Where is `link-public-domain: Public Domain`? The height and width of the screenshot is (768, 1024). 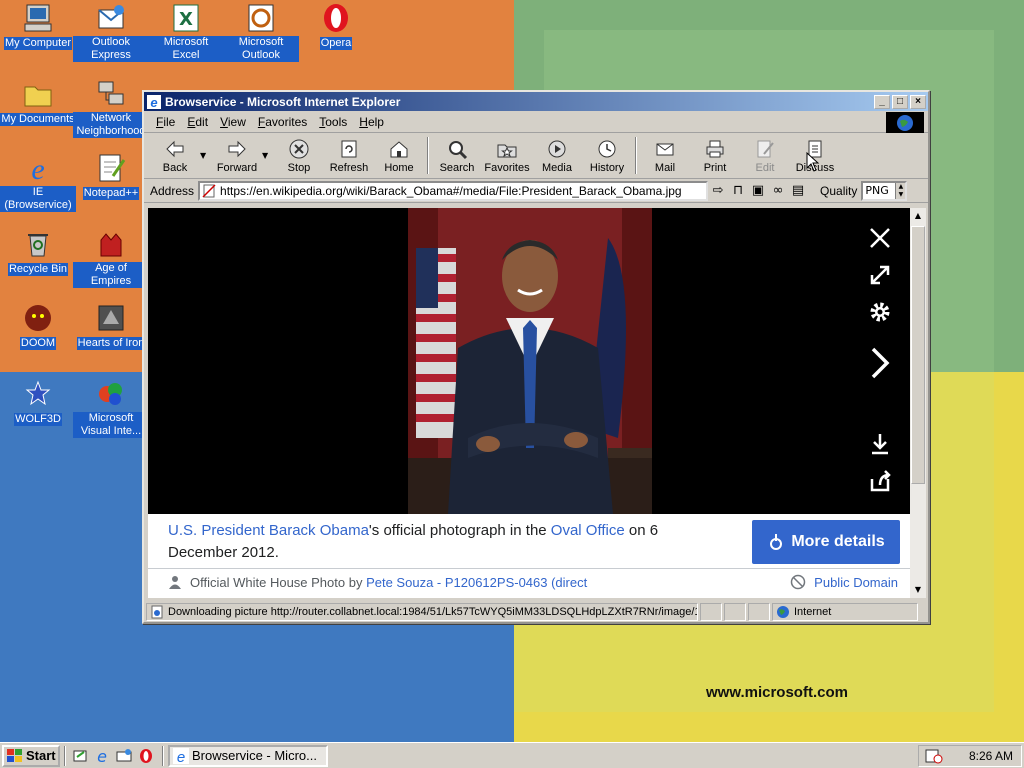 link-public-domain: Public Domain is located at coordinates (856, 582).